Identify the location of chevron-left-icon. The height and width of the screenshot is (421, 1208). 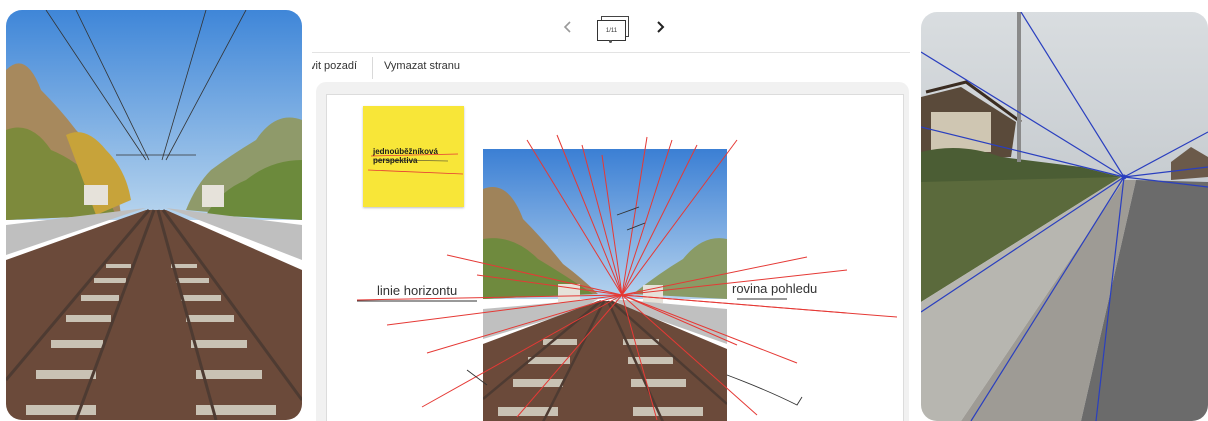
(567, 27).